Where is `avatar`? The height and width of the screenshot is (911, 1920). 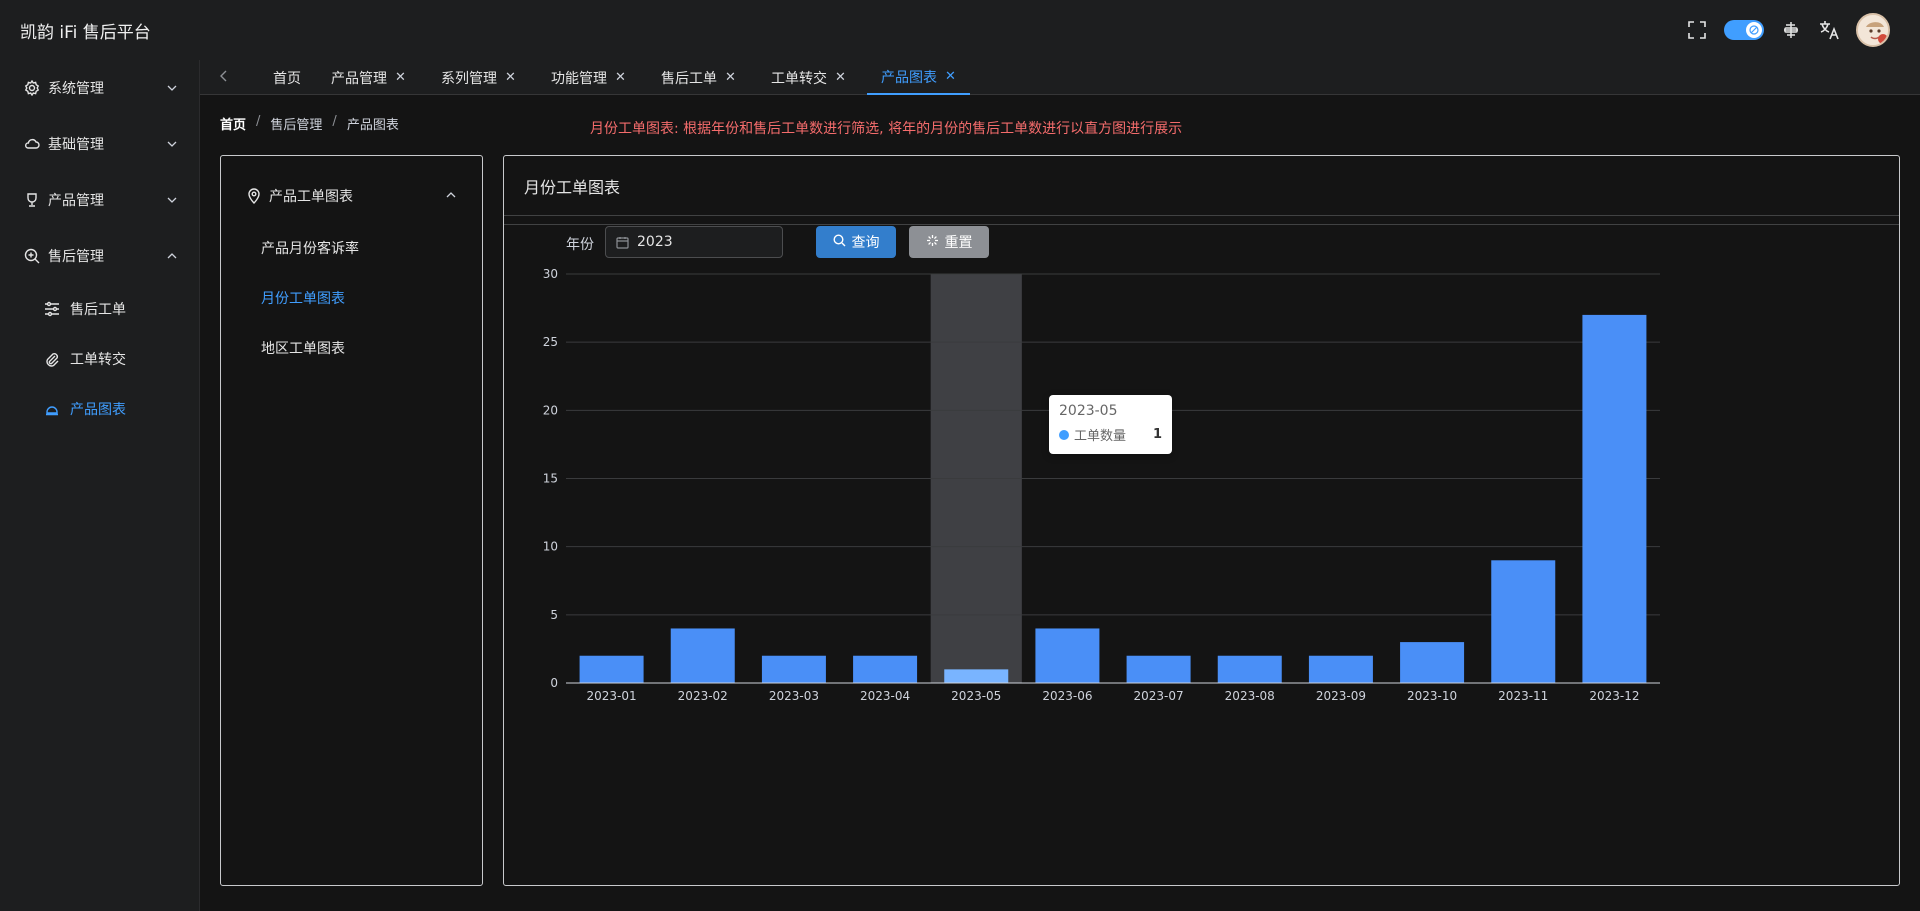 avatar is located at coordinates (1873, 30).